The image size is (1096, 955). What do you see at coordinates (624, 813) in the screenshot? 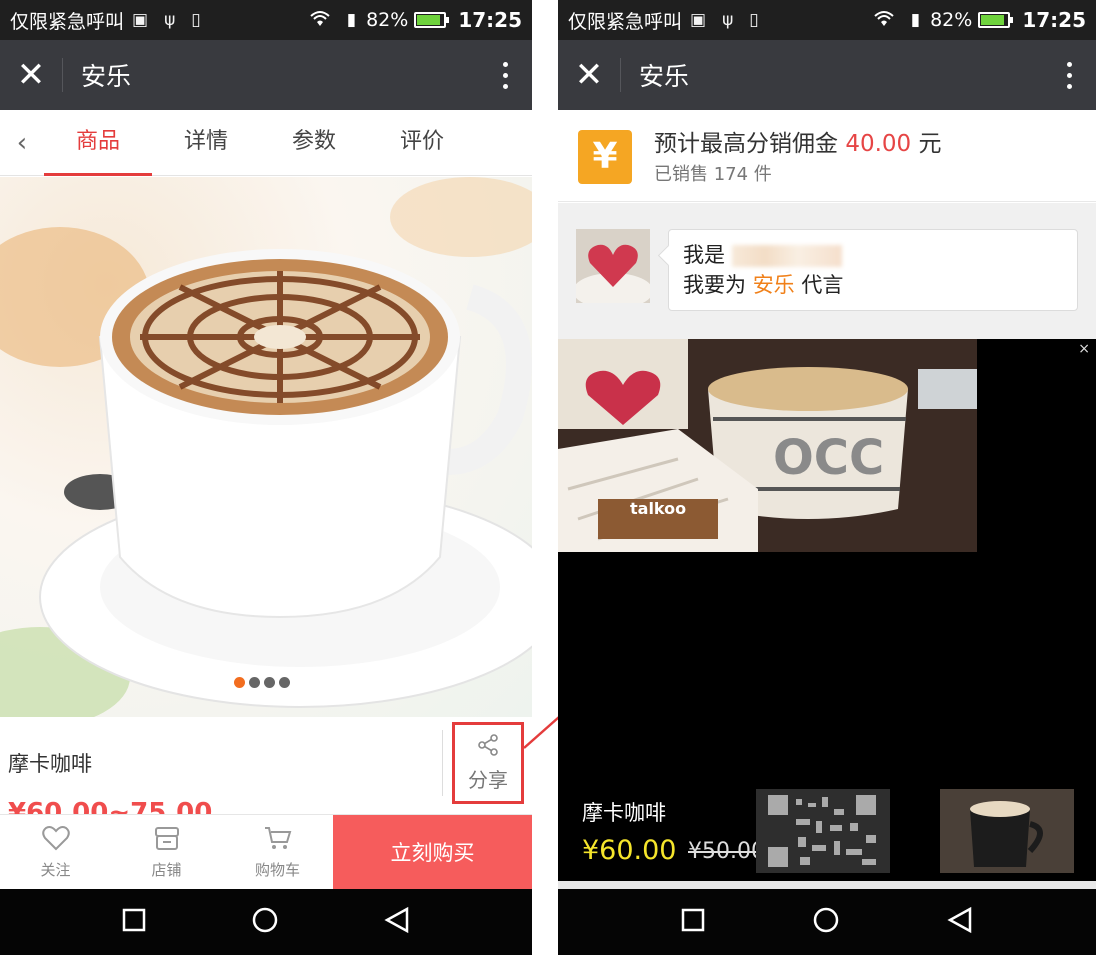
I see `poster-product-name: 摩卡咖啡` at bounding box center [624, 813].